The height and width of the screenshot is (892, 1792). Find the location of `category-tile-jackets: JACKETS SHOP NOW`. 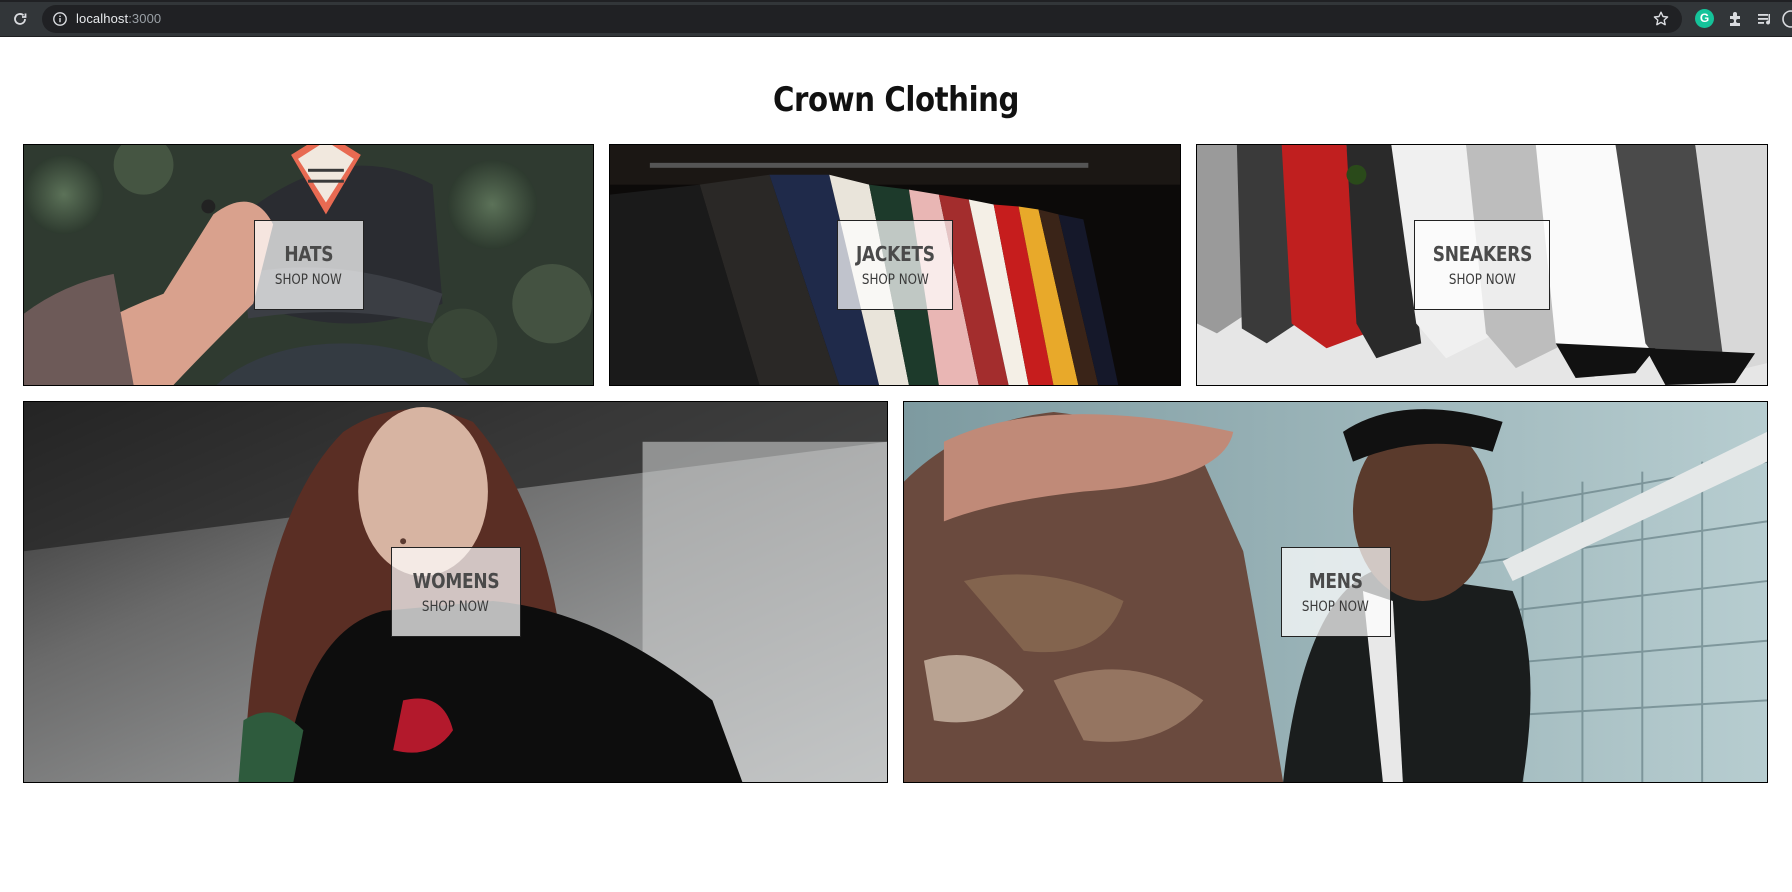

category-tile-jackets: JACKETS SHOP NOW is located at coordinates (895, 265).